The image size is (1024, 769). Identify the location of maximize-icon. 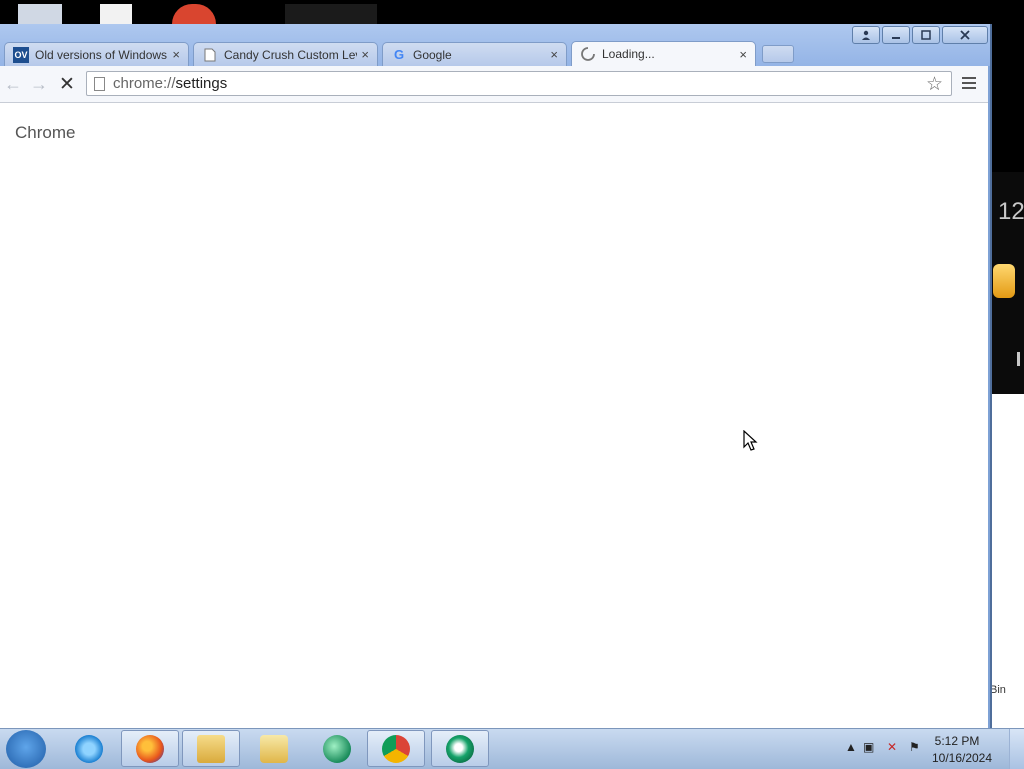
(926, 35).